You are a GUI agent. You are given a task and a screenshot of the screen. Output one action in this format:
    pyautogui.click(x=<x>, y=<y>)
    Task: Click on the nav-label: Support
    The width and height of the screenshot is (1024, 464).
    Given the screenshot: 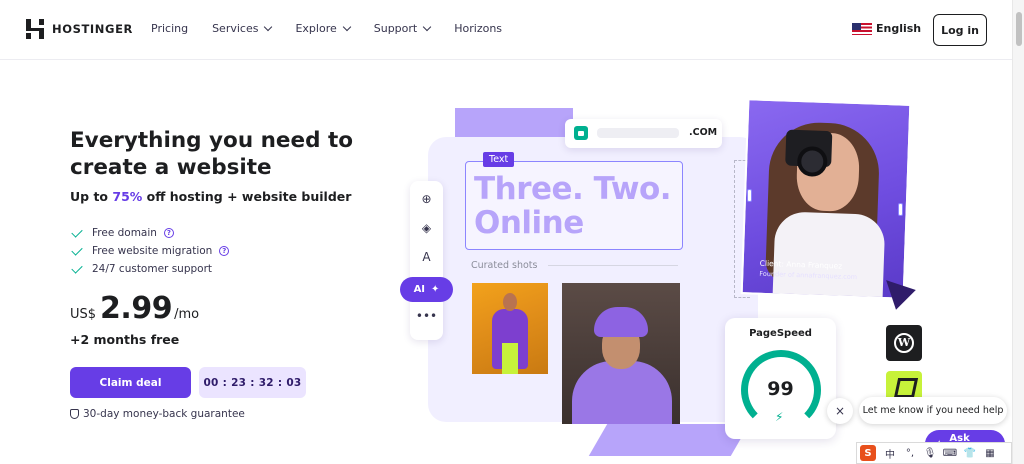 What is the action you would take?
    pyautogui.click(x=395, y=28)
    